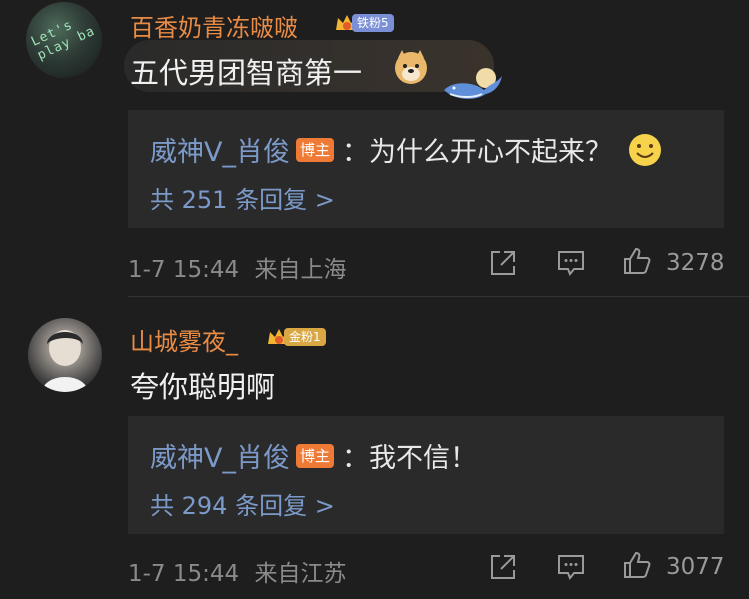 The image size is (749, 599). Describe the element at coordinates (411, 67) in the screenshot. I see `doge-emoji-icon` at that location.